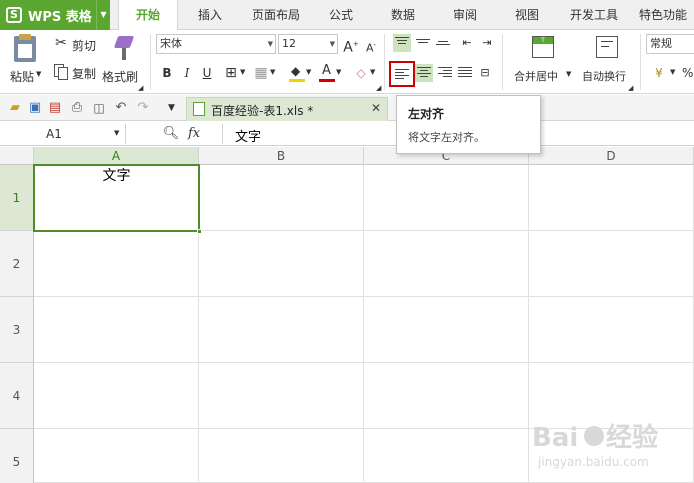 The image size is (694, 483). What do you see at coordinates (199, 231) in the screenshot?
I see `fill-handle` at bounding box center [199, 231].